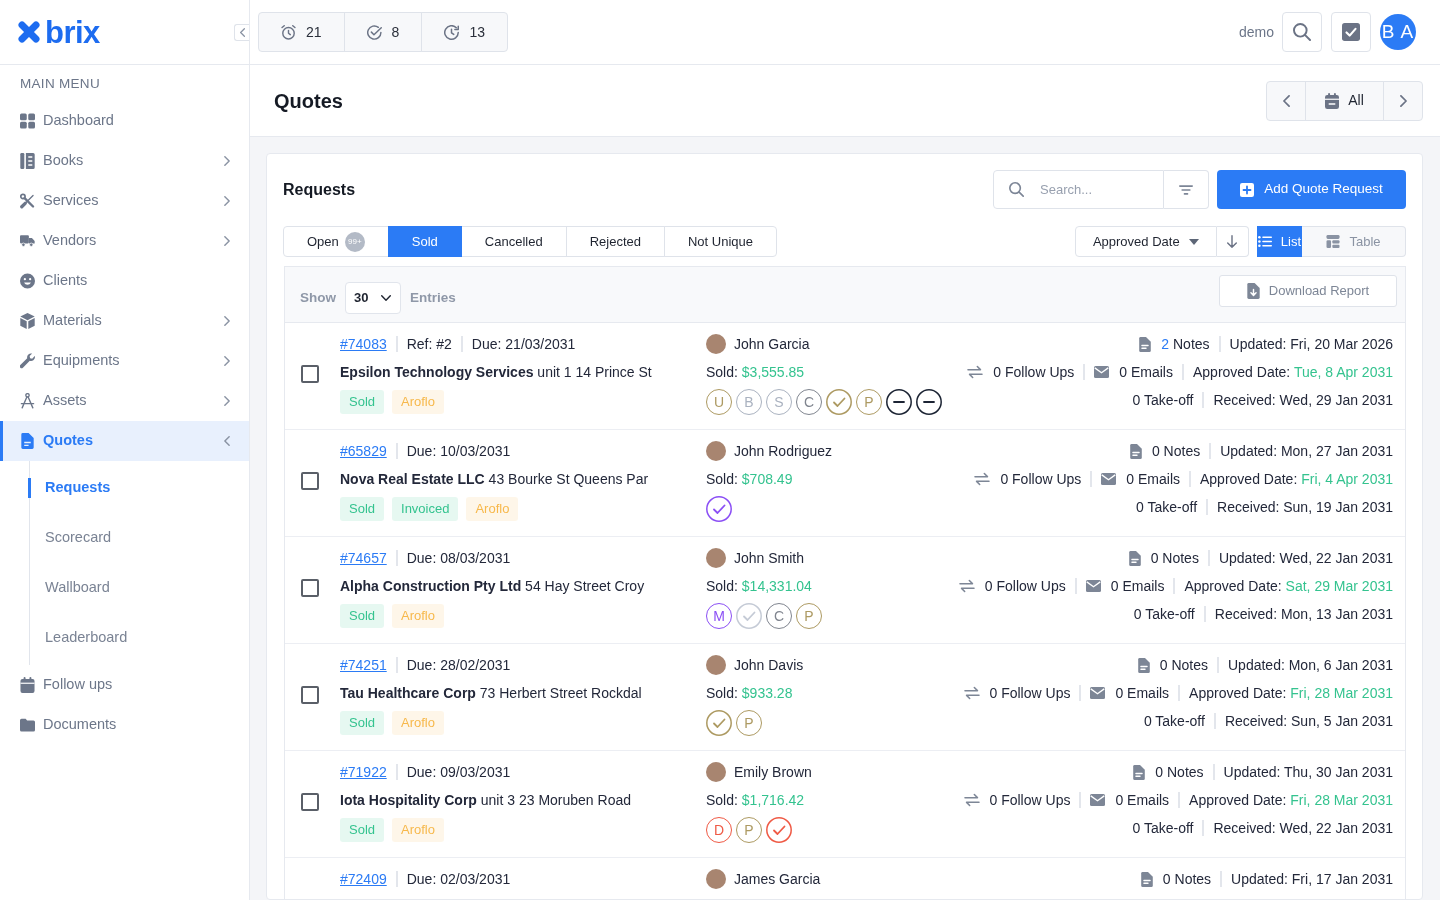  Describe the element at coordinates (363, 558) in the screenshot. I see `quote-number-link: #74657` at that location.